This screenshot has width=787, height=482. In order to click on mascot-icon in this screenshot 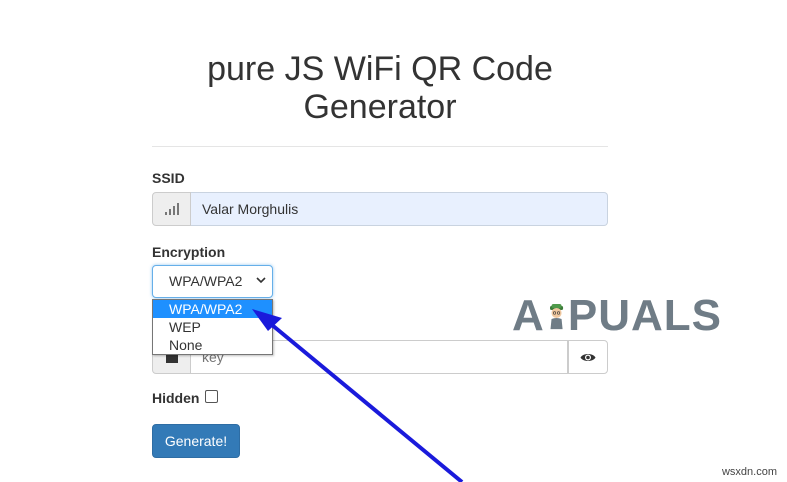, I will do `click(556, 316)`.